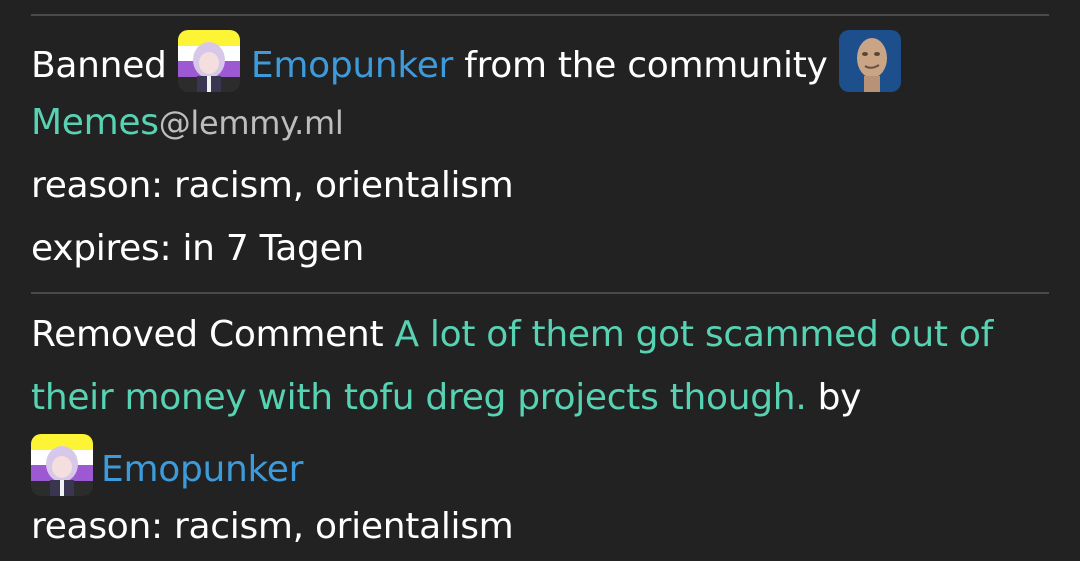  Describe the element at coordinates (540, 15) in the screenshot. I see `divider-top` at that location.